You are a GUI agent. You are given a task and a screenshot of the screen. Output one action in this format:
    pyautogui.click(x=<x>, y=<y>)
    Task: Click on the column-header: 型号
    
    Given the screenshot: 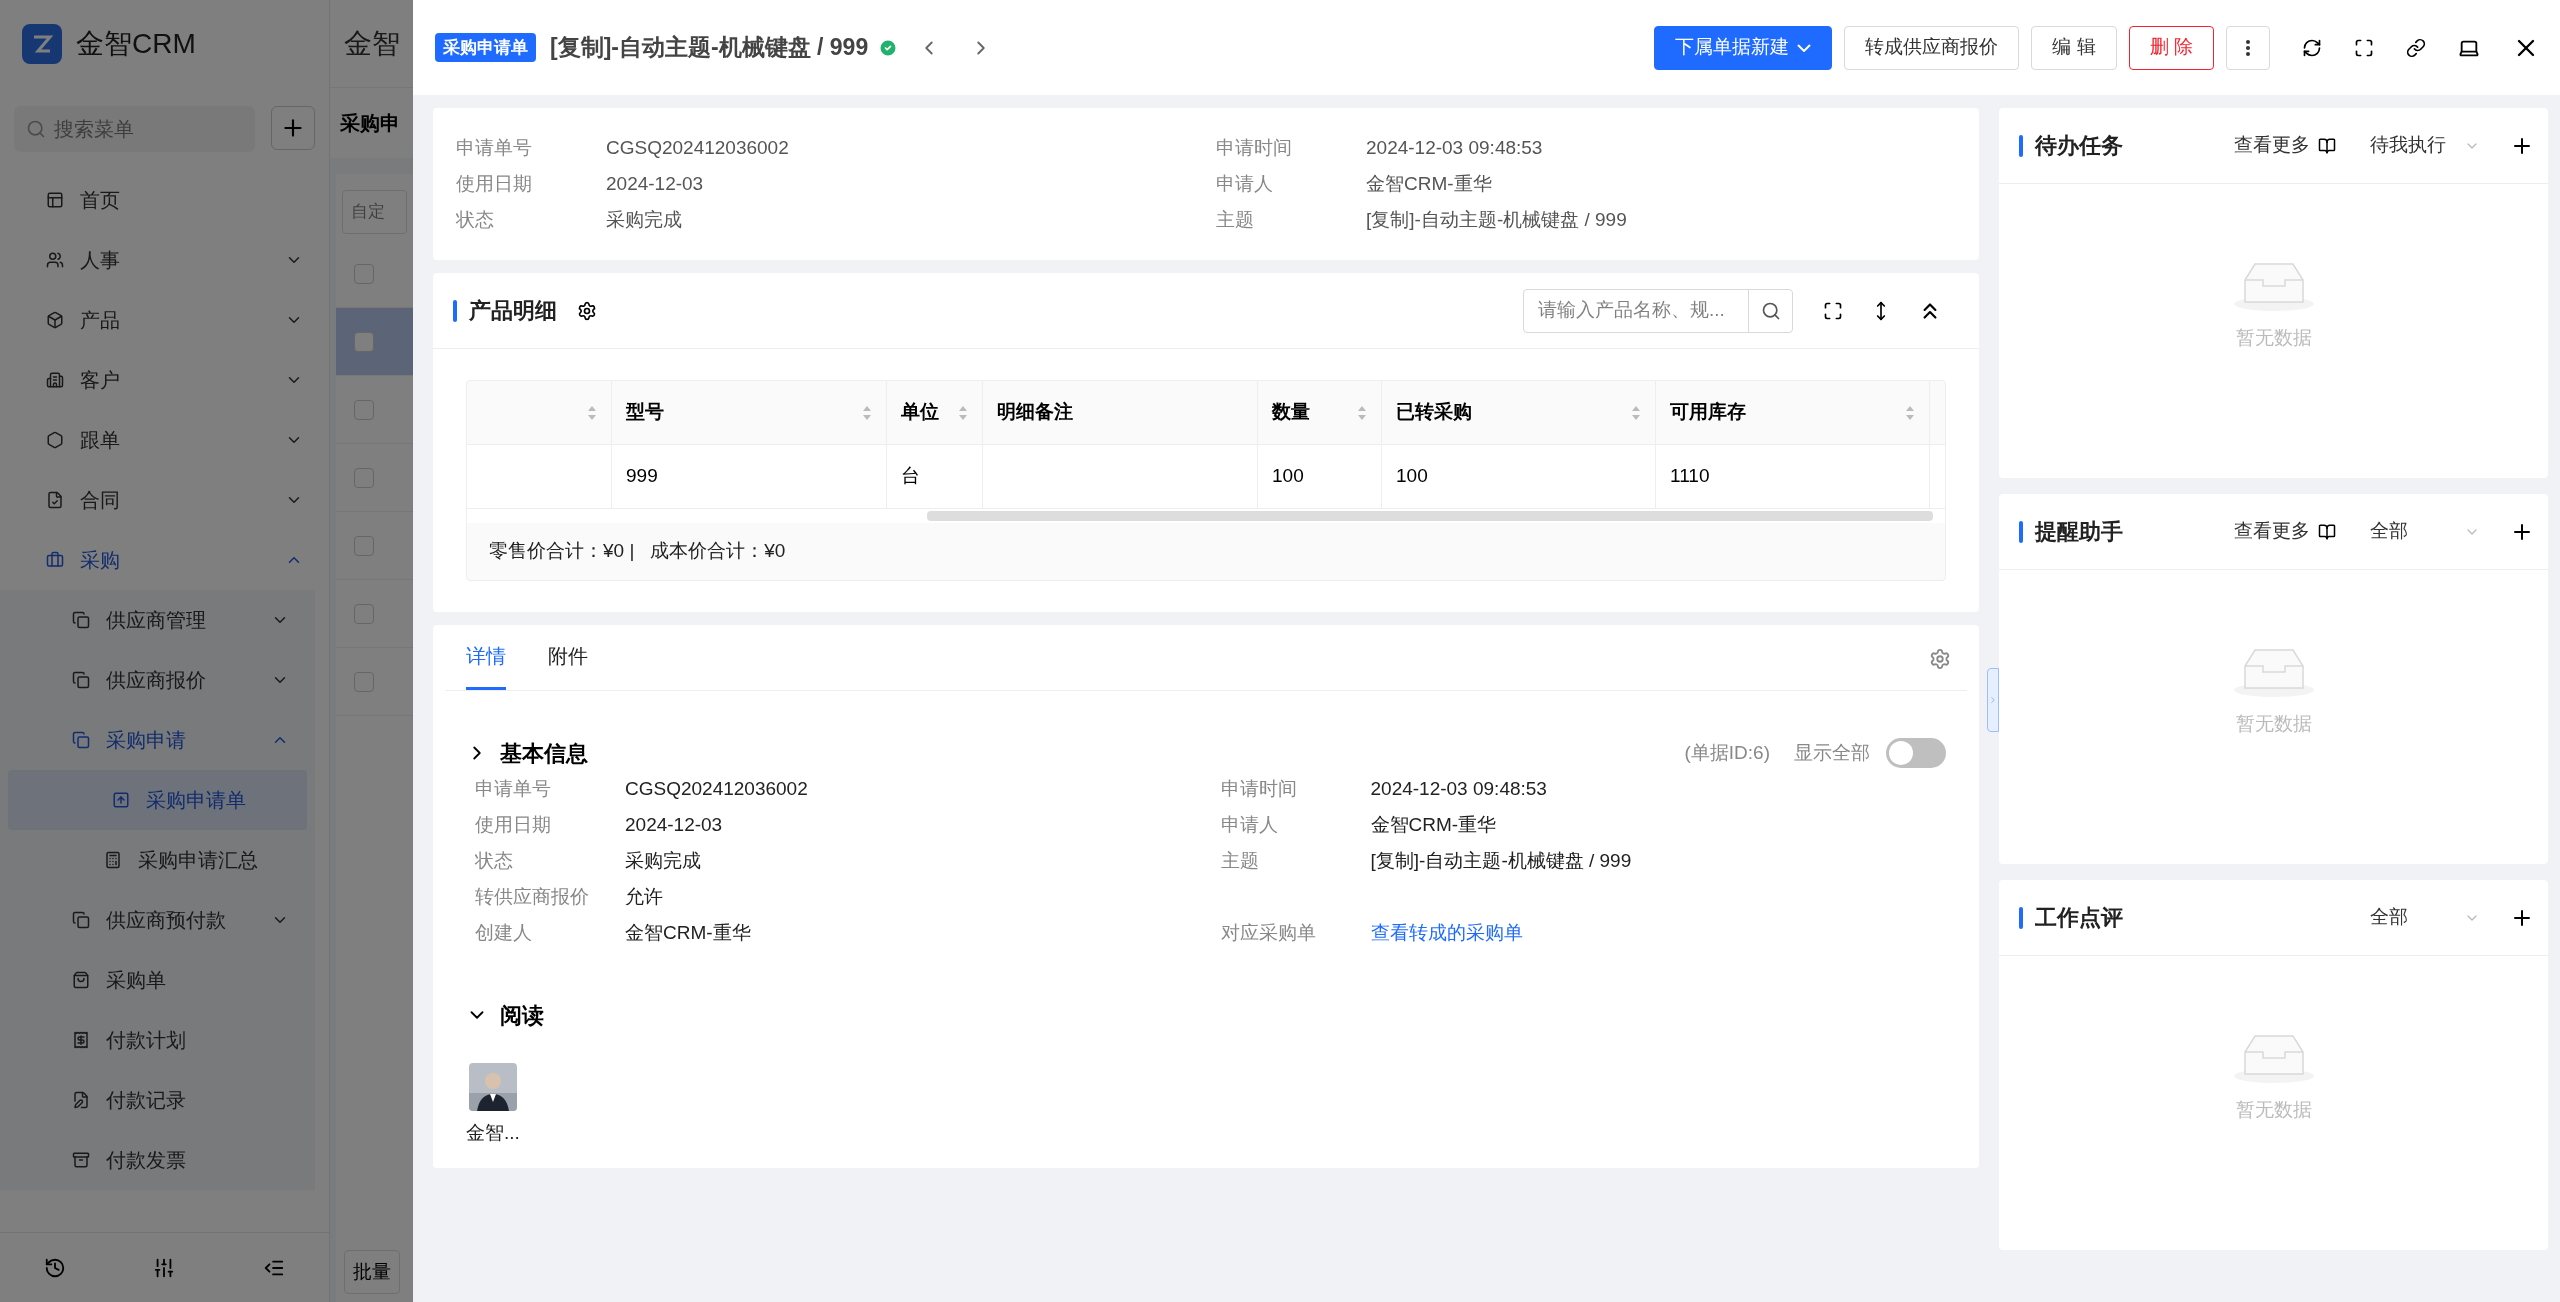 What is the action you would take?
    pyautogui.click(x=749, y=412)
    